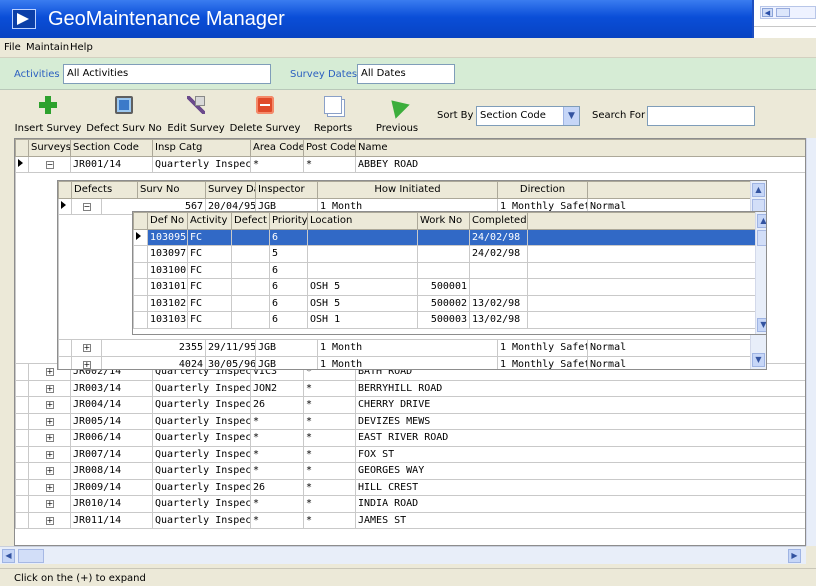 This screenshot has width=816, height=586. Describe the element at coordinates (580, 148) in the screenshot. I see `col-header-name: Name` at that location.